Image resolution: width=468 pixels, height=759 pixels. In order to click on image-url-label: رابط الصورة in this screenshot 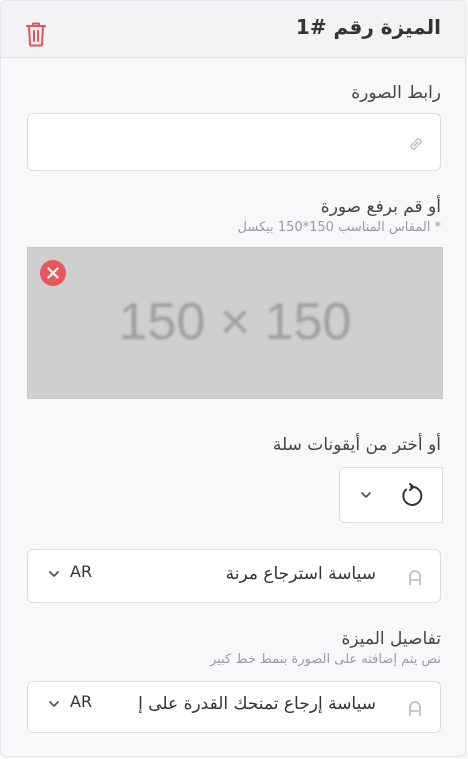, I will do `click(396, 93)`.